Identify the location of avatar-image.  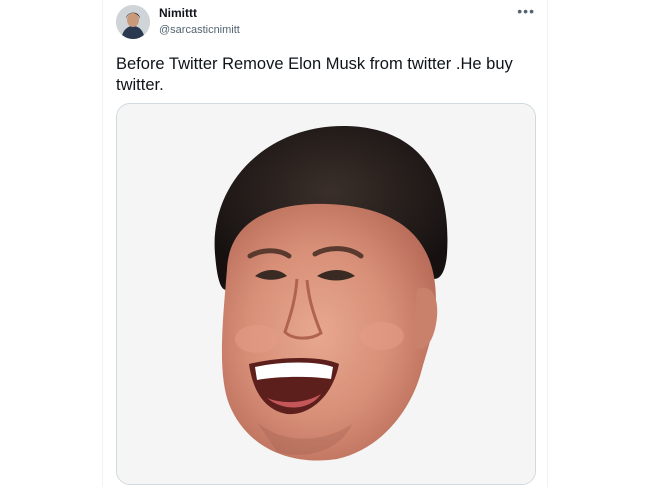
(133, 22).